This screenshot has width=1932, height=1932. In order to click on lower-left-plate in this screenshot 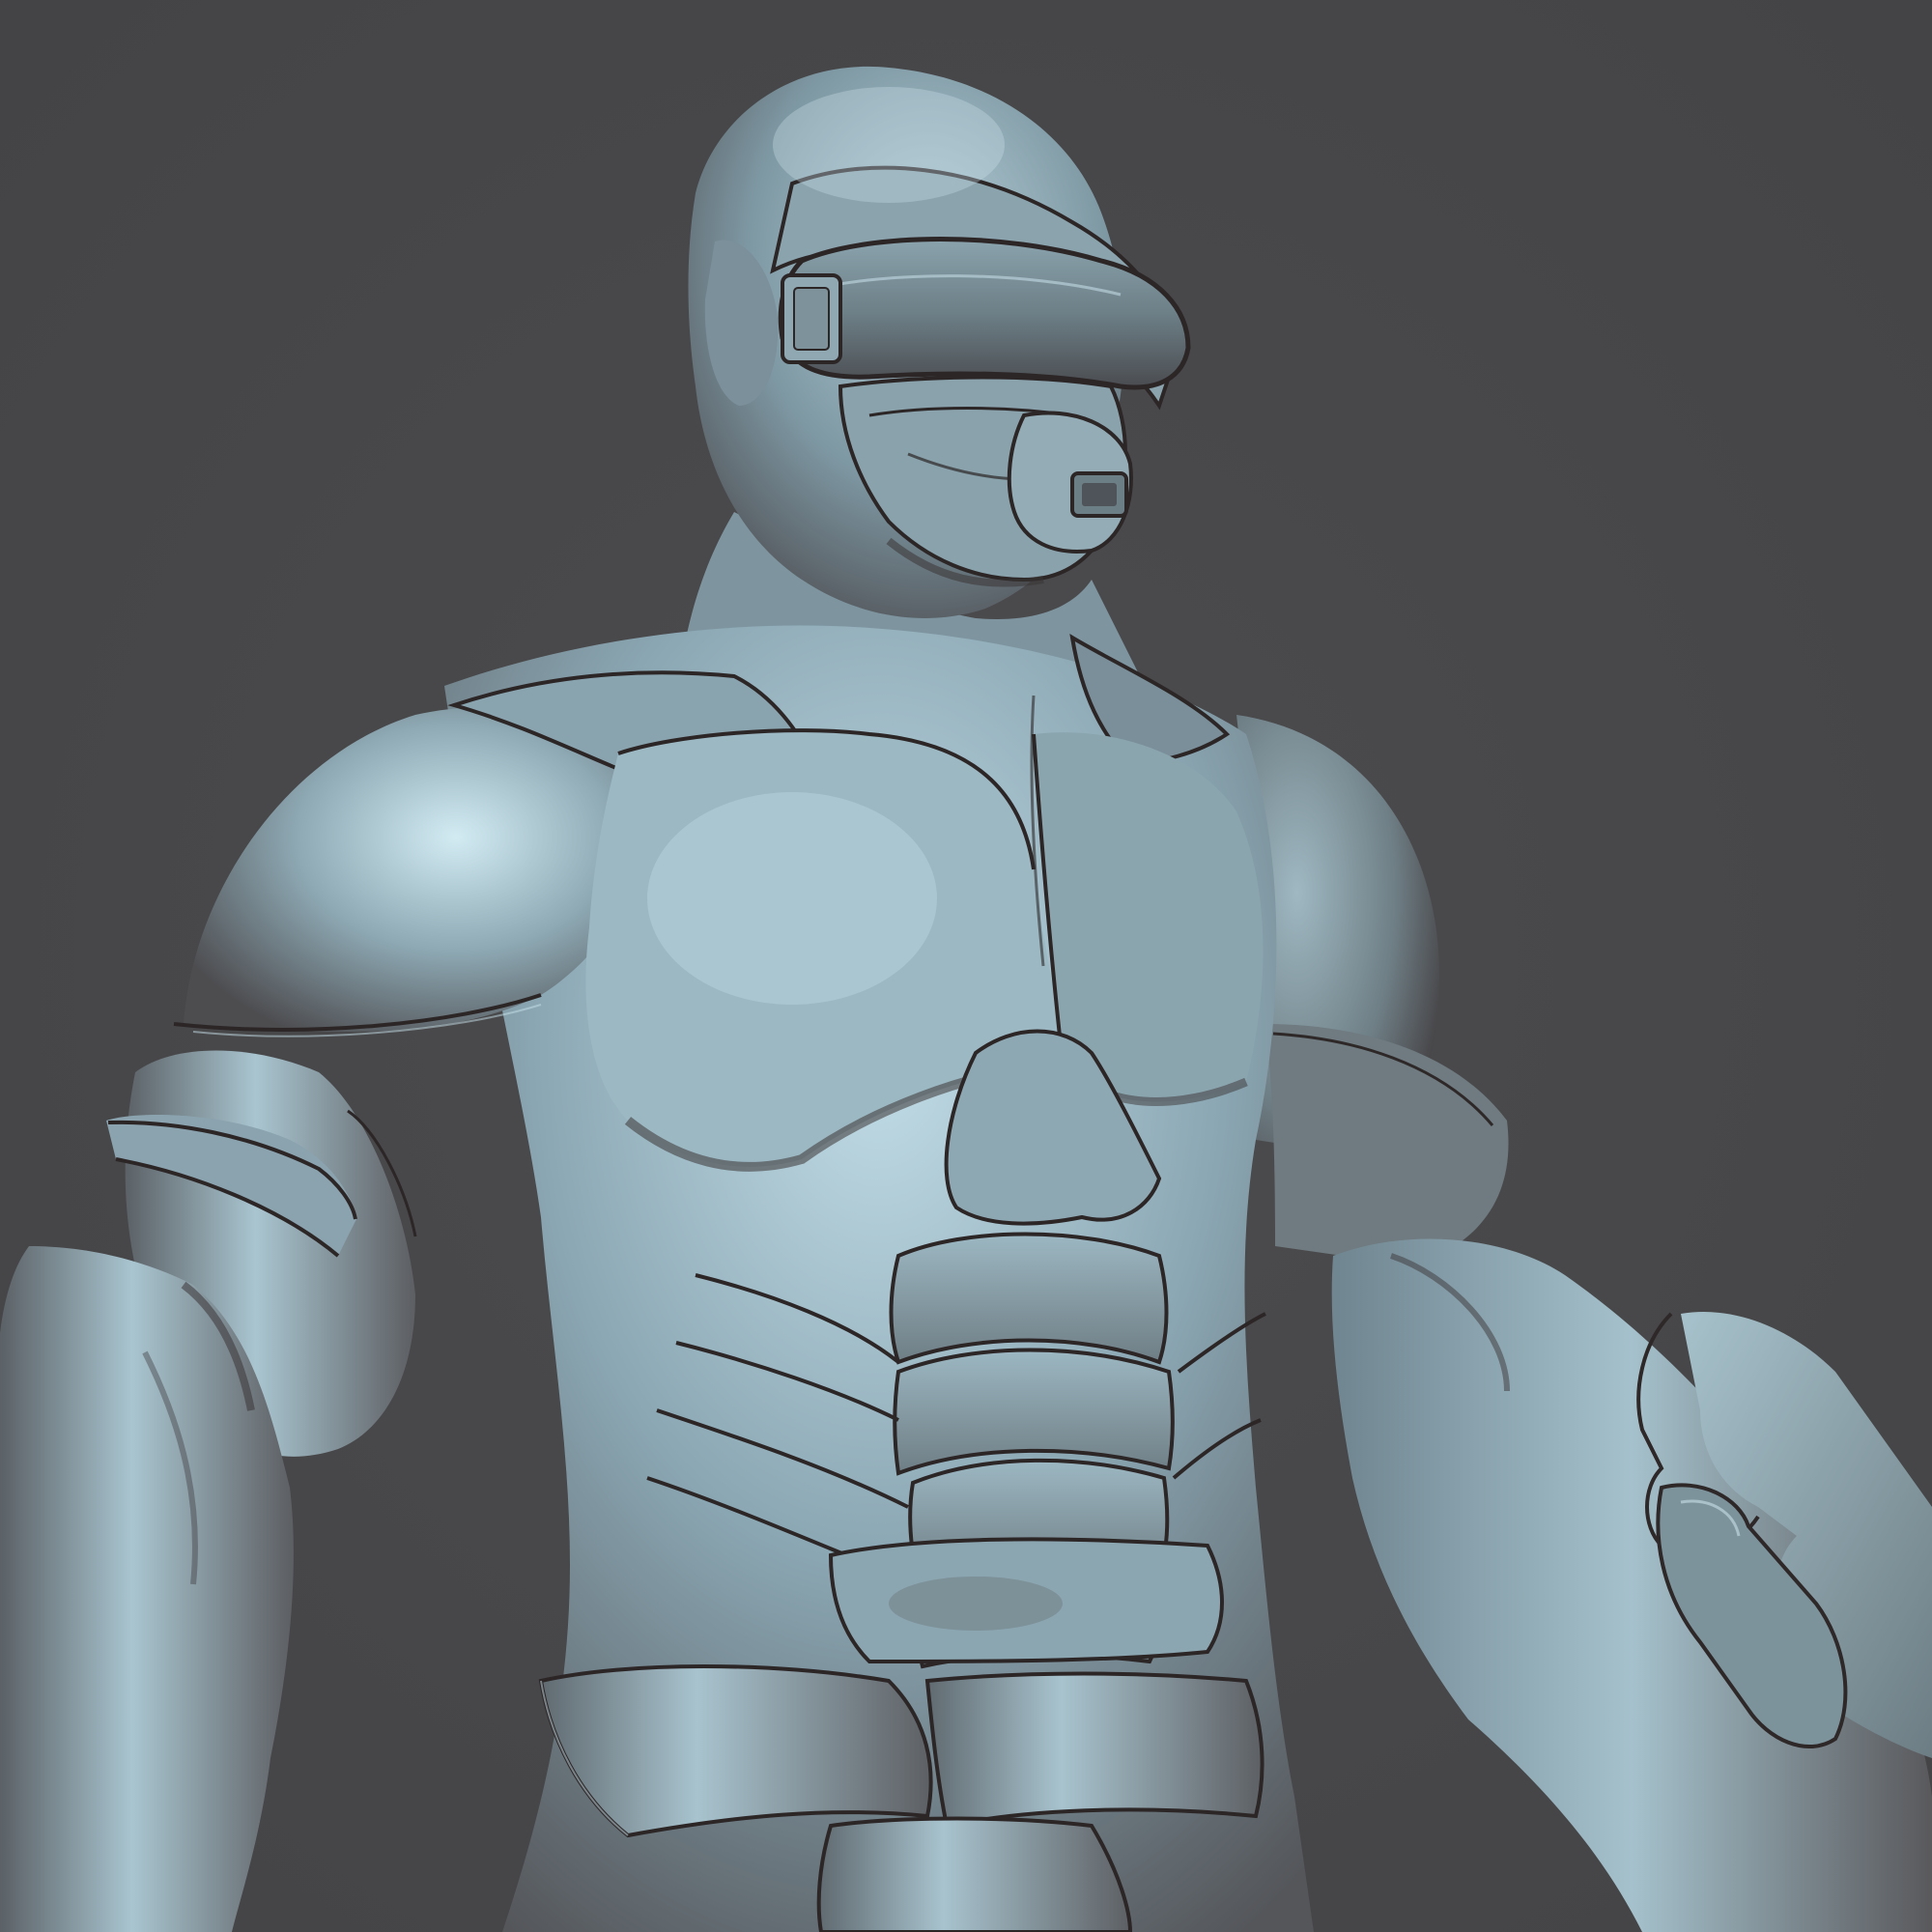, I will do `click(735, 1751)`.